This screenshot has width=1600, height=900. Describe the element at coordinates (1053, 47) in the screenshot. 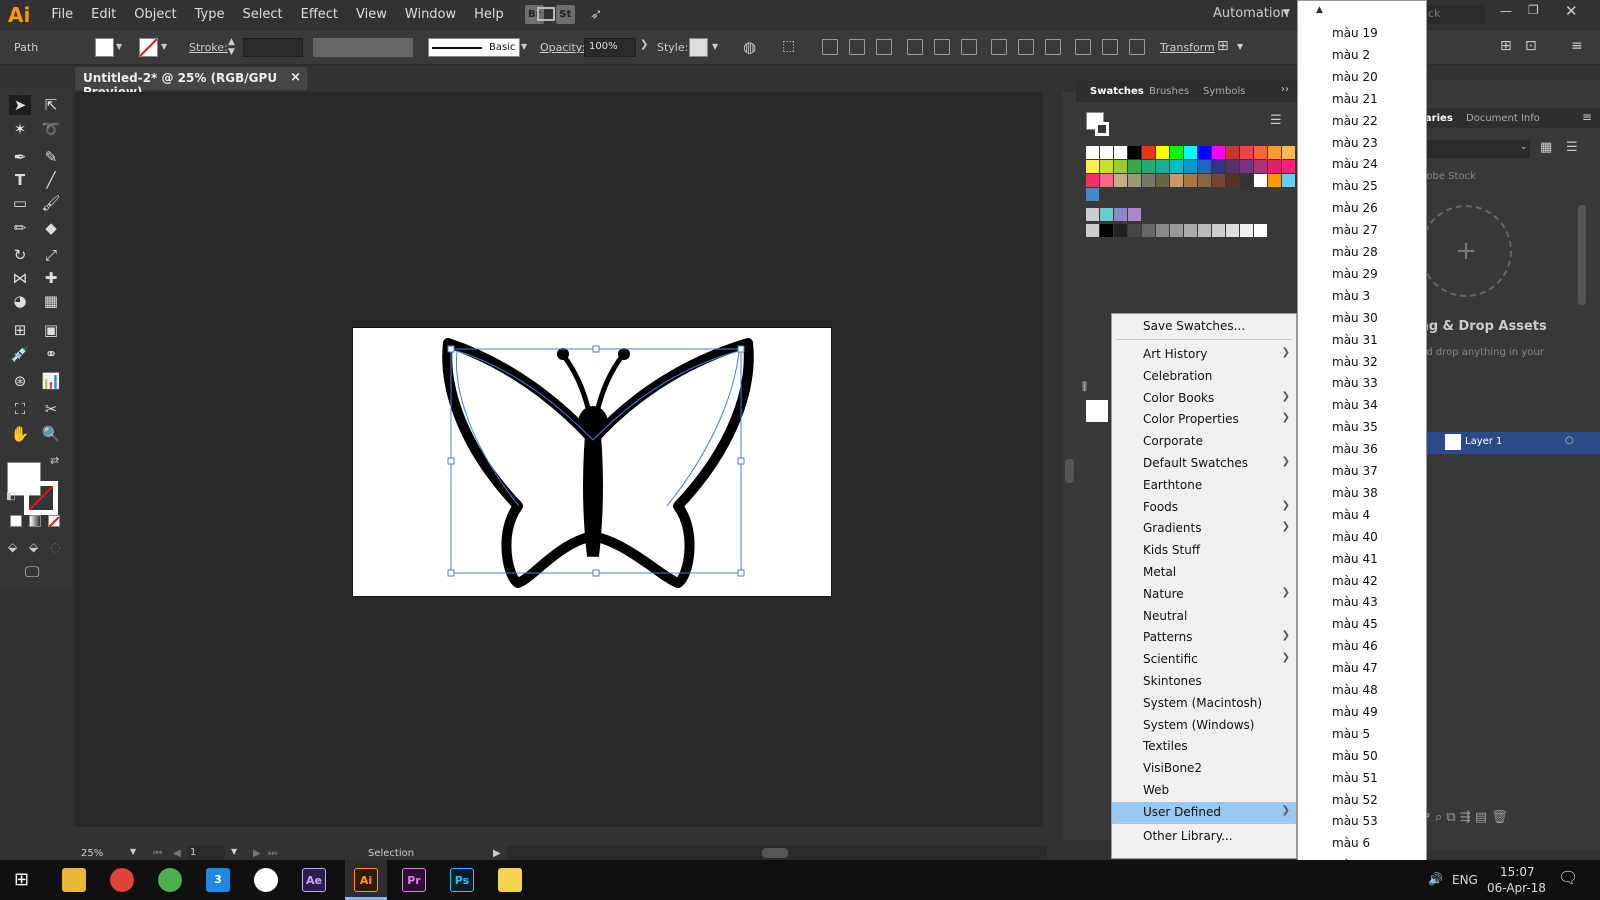

I see `distribute-bottom-icon` at that location.